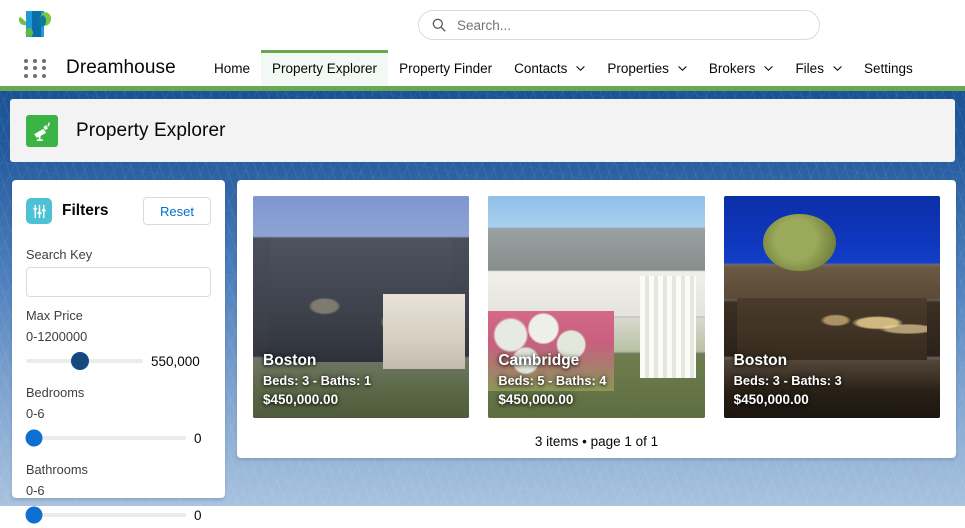  I want to click on pagination-status: 3 items • page 1 of 1, so click(596, 441).